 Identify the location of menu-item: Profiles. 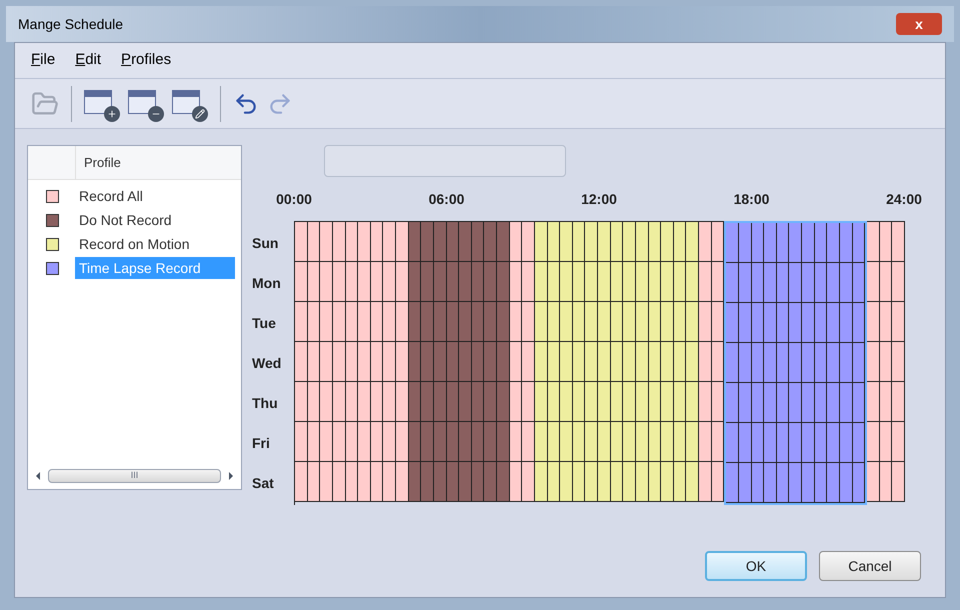
(146, 60).